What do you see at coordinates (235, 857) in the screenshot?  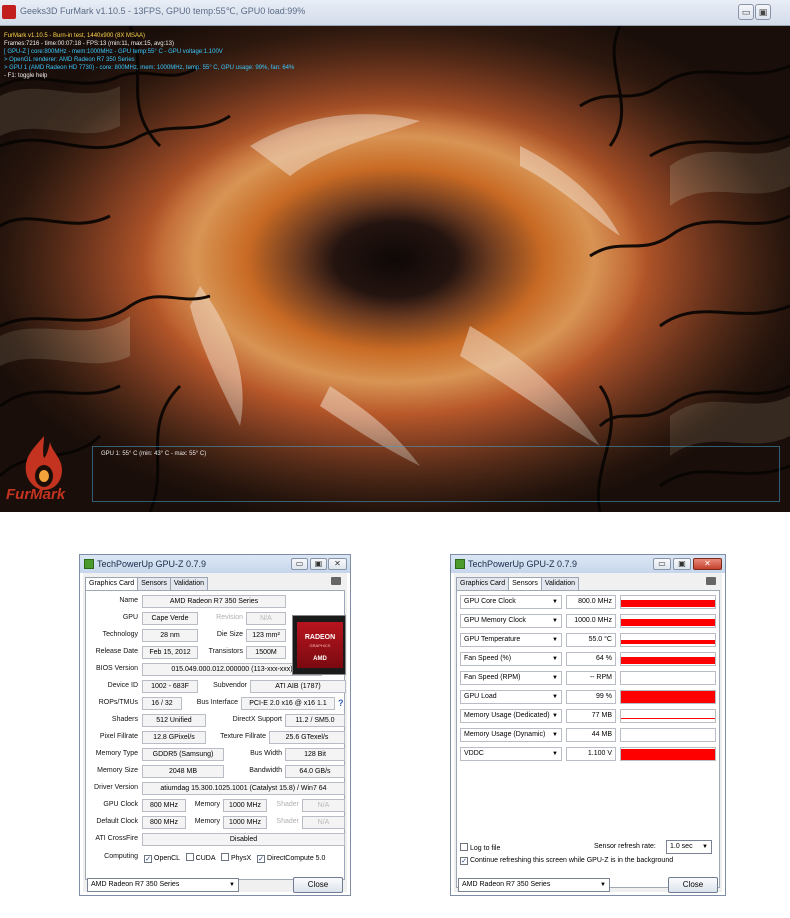 I see `physx-checkbox: PhysX` at bounding box center [235, 857].